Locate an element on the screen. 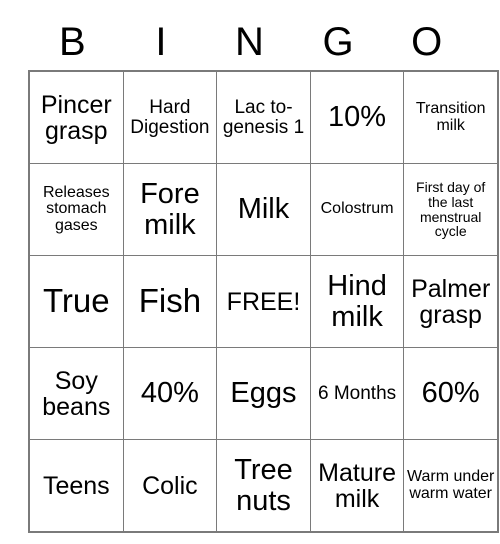 The image size is (500, 544). bingo-cell: 40% is located at coordinates (170, 393).